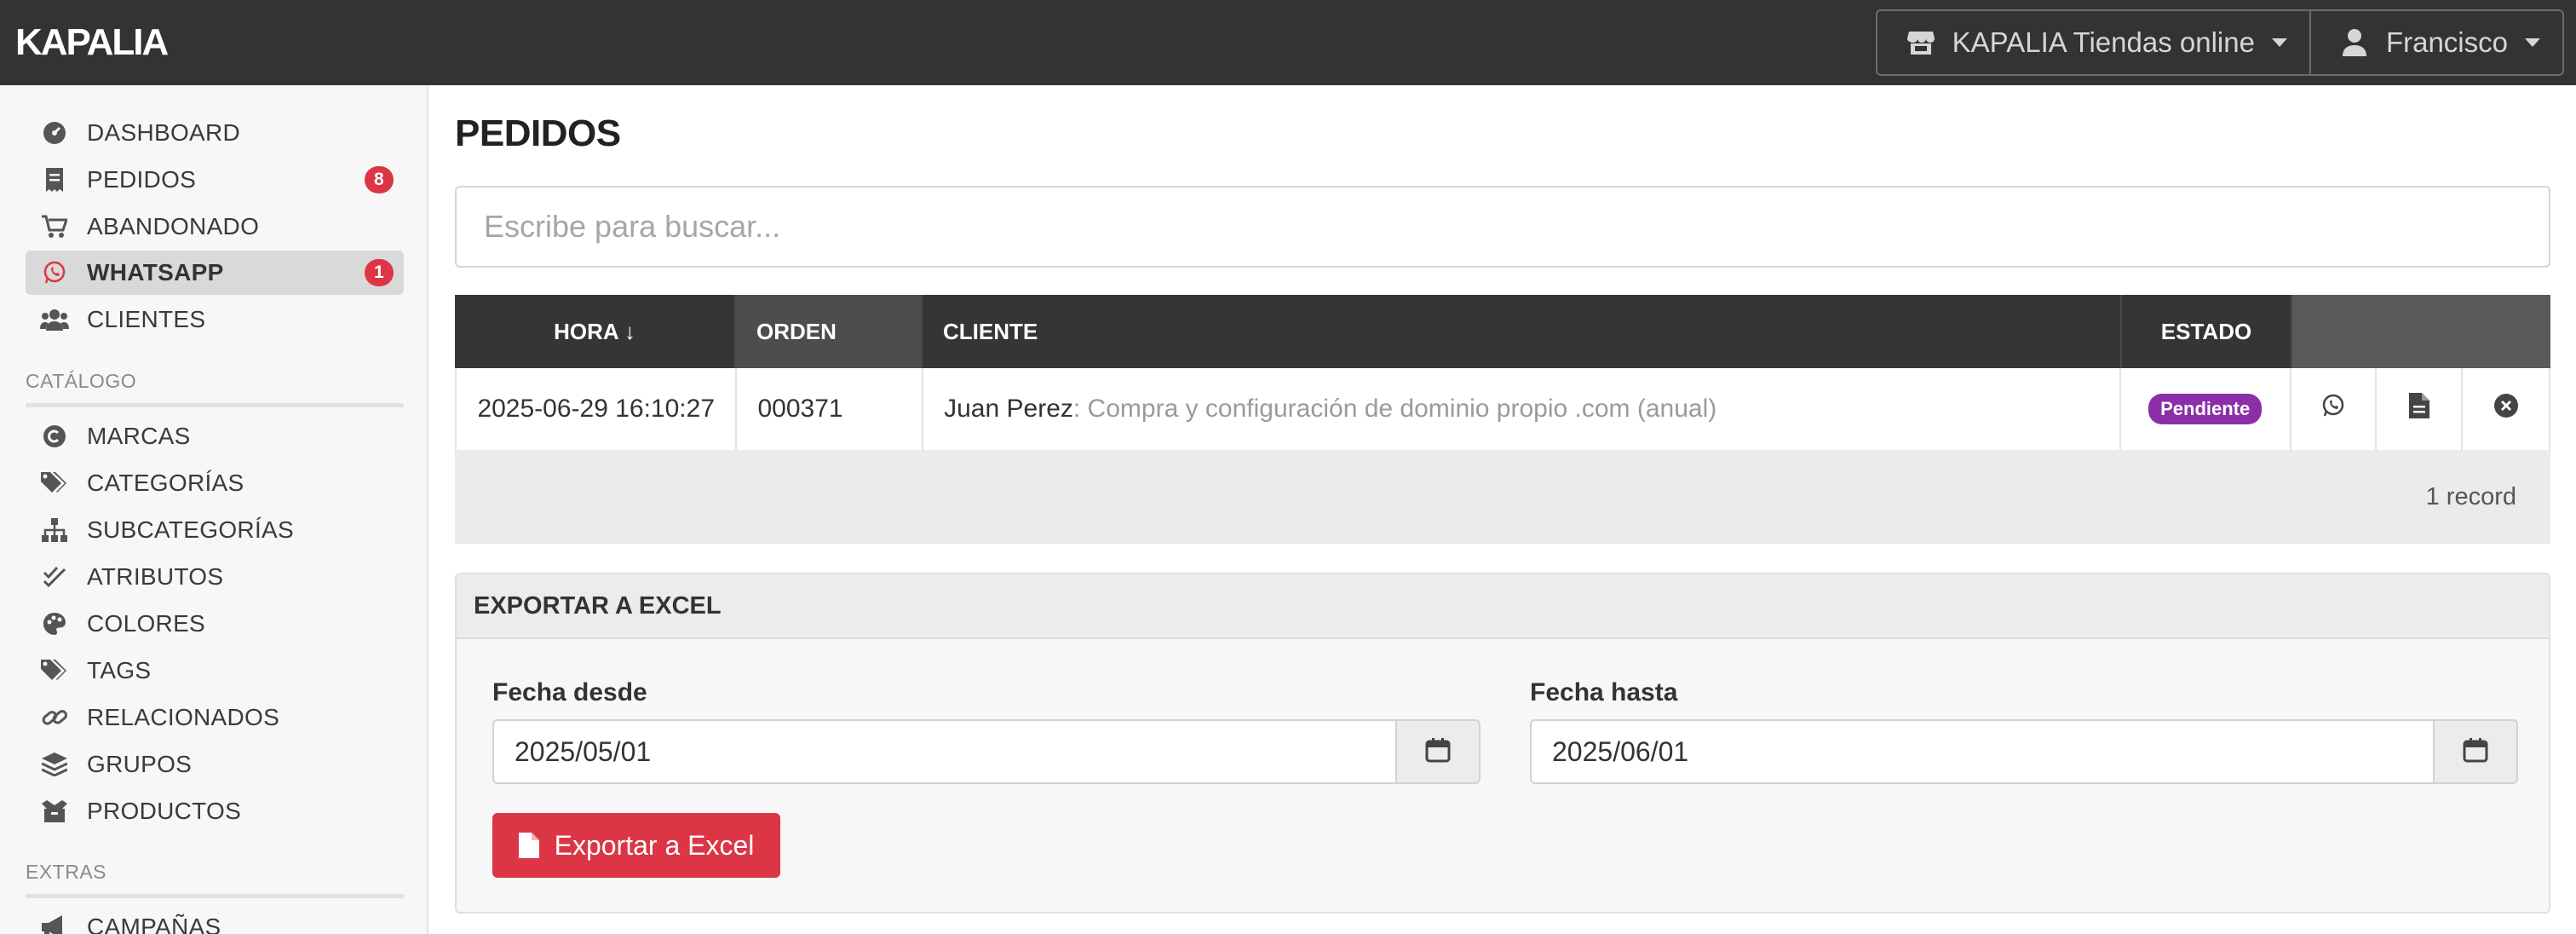 The width and height of the screenshot is (2576, 934). Describe the element at coordinates (55, 924) in the screenshot. I see `megaphone-icon` at that location.